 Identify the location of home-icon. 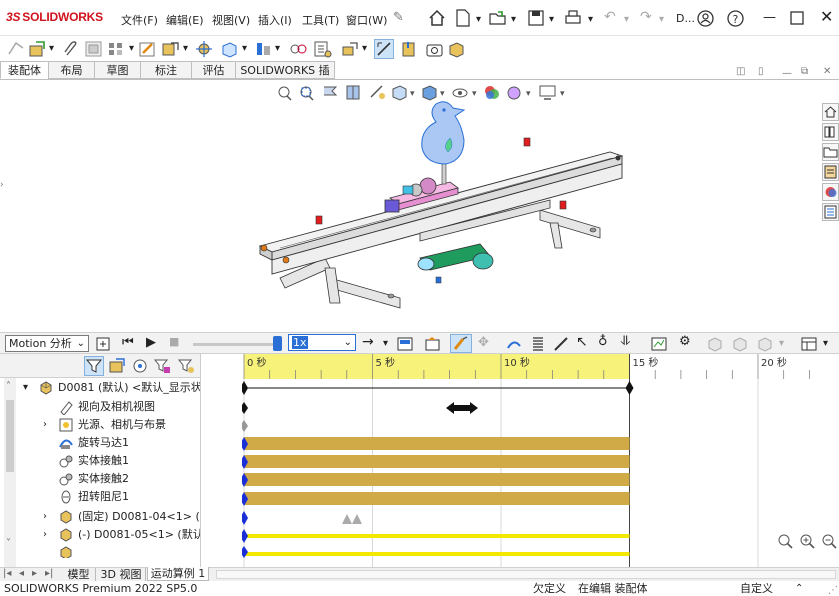
(437, 18).